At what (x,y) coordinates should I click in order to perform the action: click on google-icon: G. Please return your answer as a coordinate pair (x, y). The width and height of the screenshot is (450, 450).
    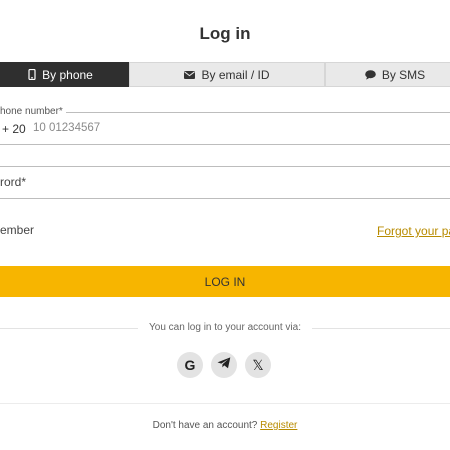
    Looking at the image, I should click on (190, 365).